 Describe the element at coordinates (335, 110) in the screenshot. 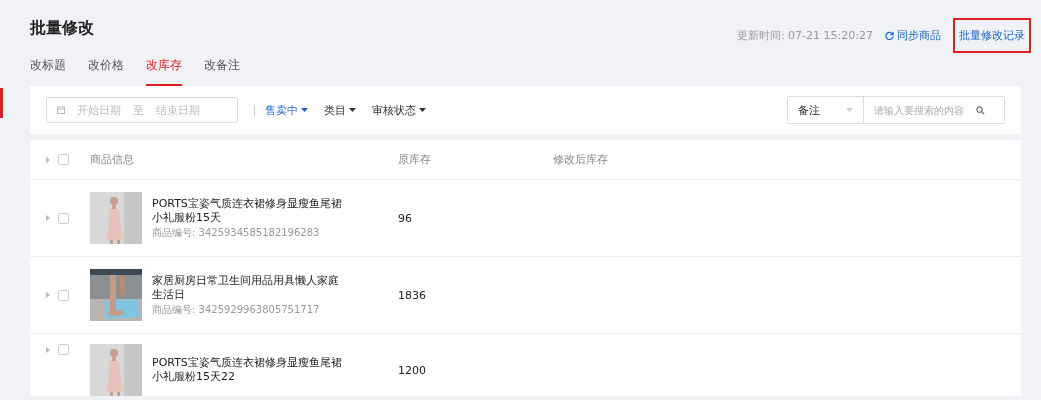

I see `filter-dropdown: 类目` at that location.